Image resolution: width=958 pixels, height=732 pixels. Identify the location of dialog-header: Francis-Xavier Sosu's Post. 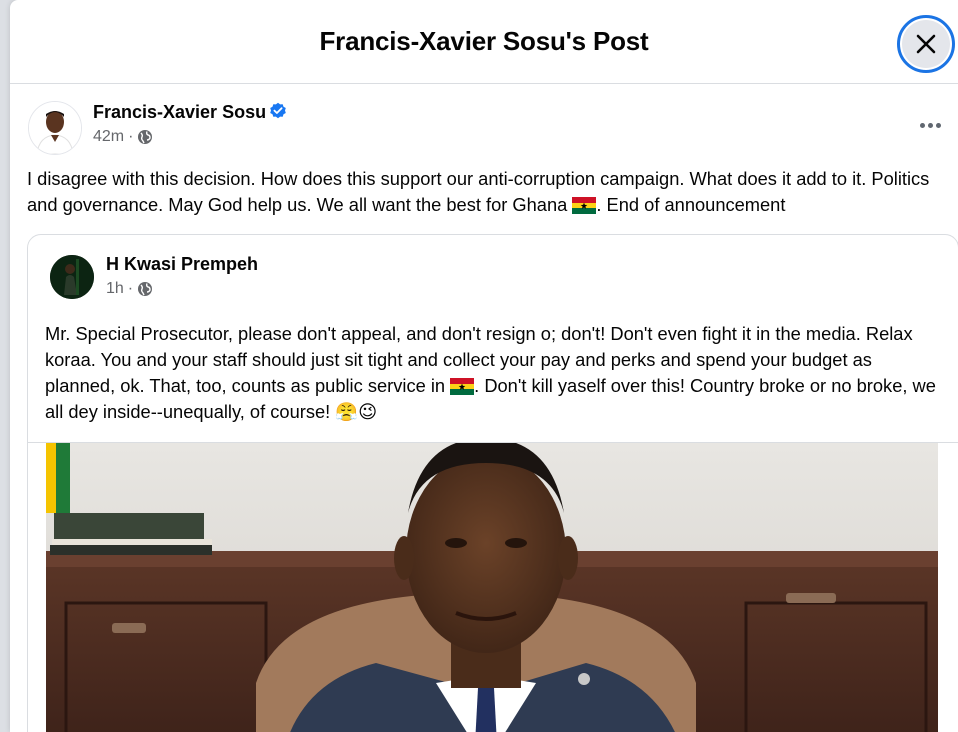
(484, 42).